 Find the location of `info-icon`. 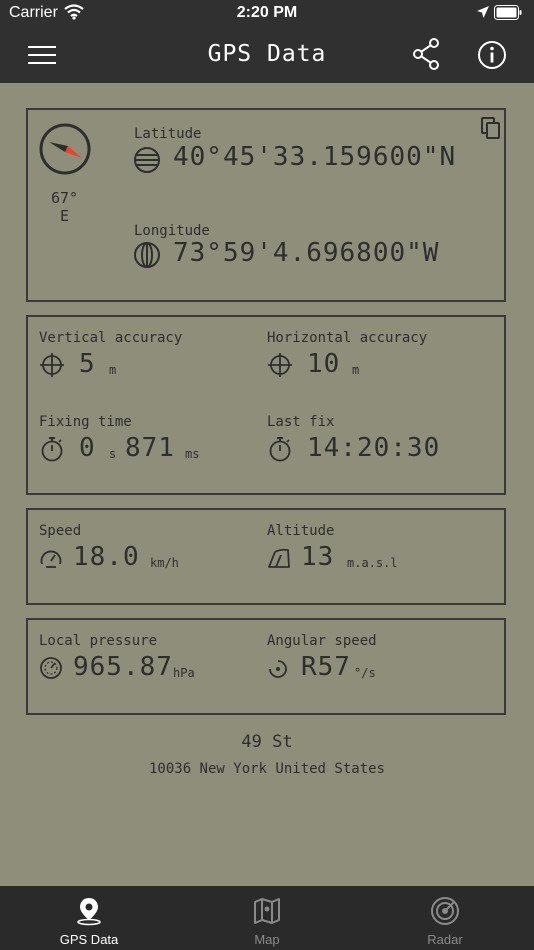

info-icon is located at coordinates (492, 55).